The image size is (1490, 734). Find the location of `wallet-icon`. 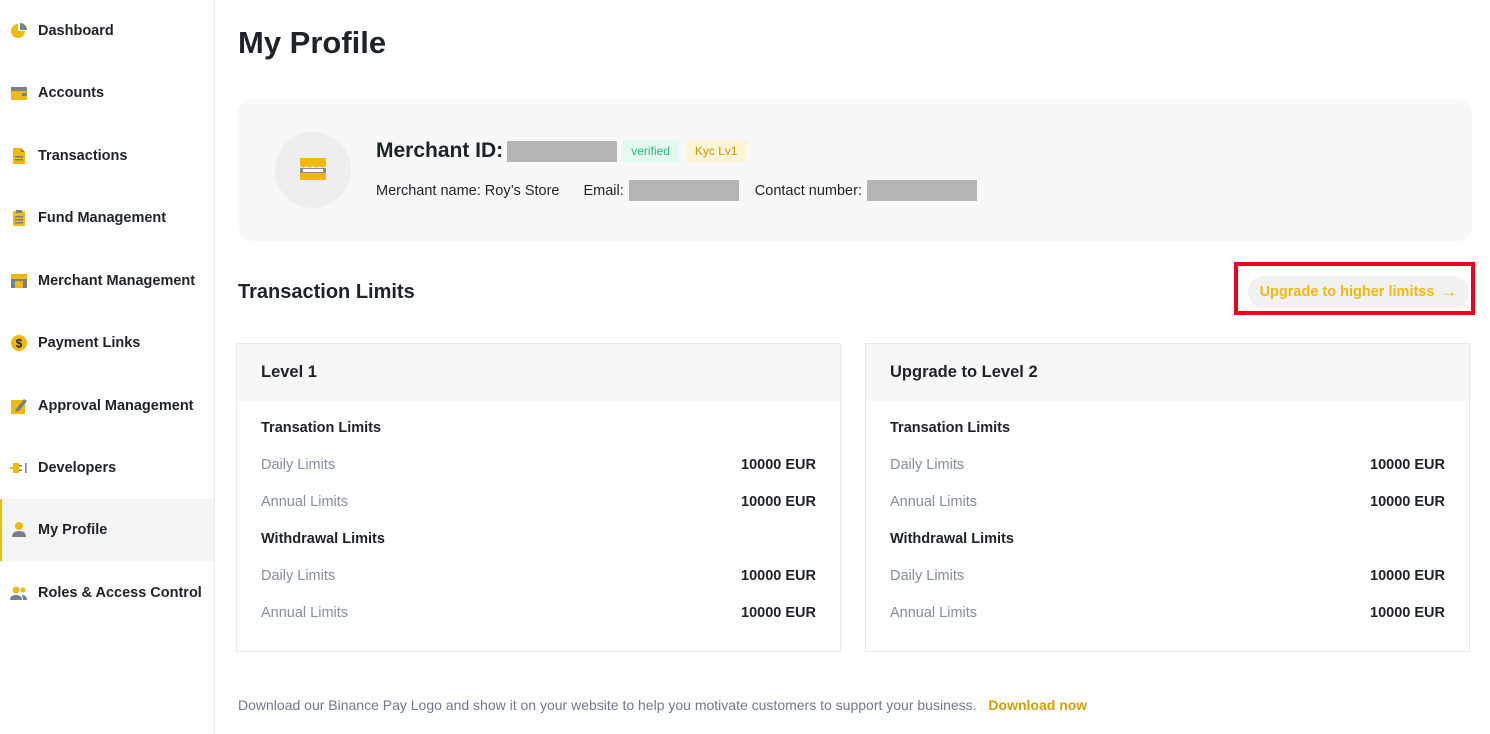

wallet-icon is located at coordinates (19, 93).